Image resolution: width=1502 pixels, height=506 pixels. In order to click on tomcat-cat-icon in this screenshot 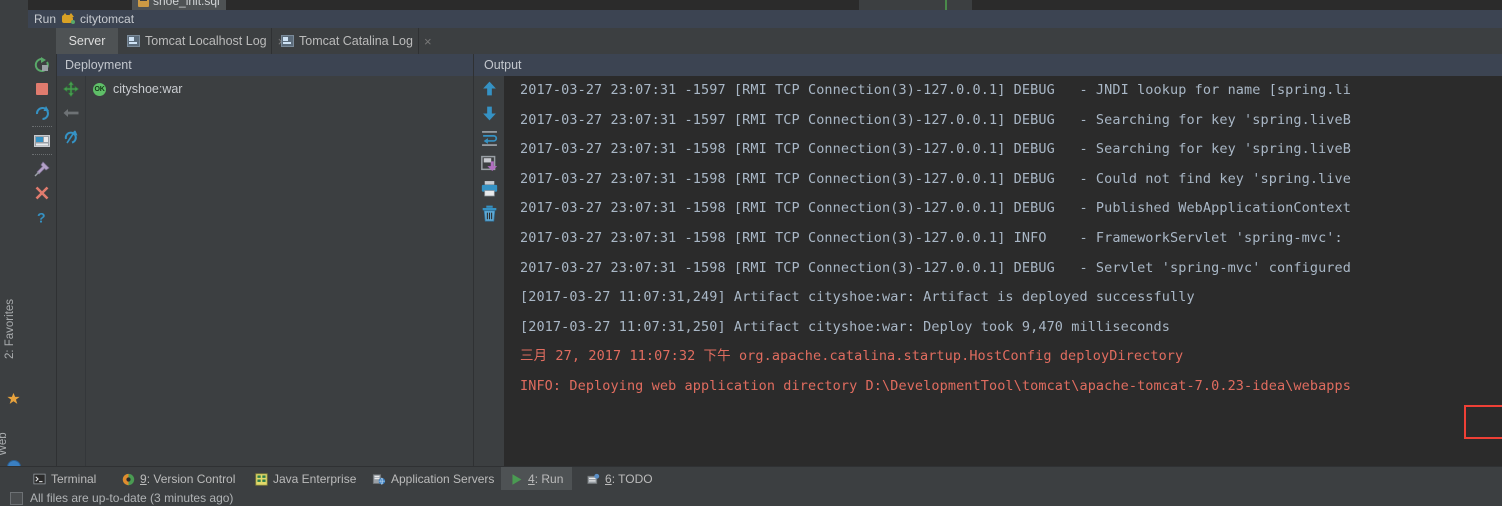, I will do `click(68, 19)`.